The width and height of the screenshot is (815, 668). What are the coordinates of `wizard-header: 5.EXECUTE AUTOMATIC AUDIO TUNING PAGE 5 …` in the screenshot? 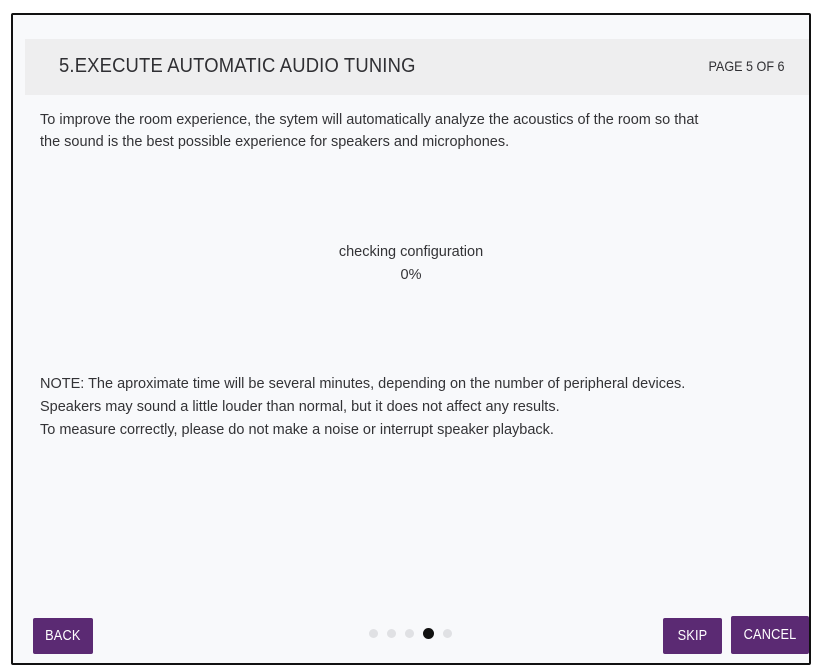 It's located at (417, 67).